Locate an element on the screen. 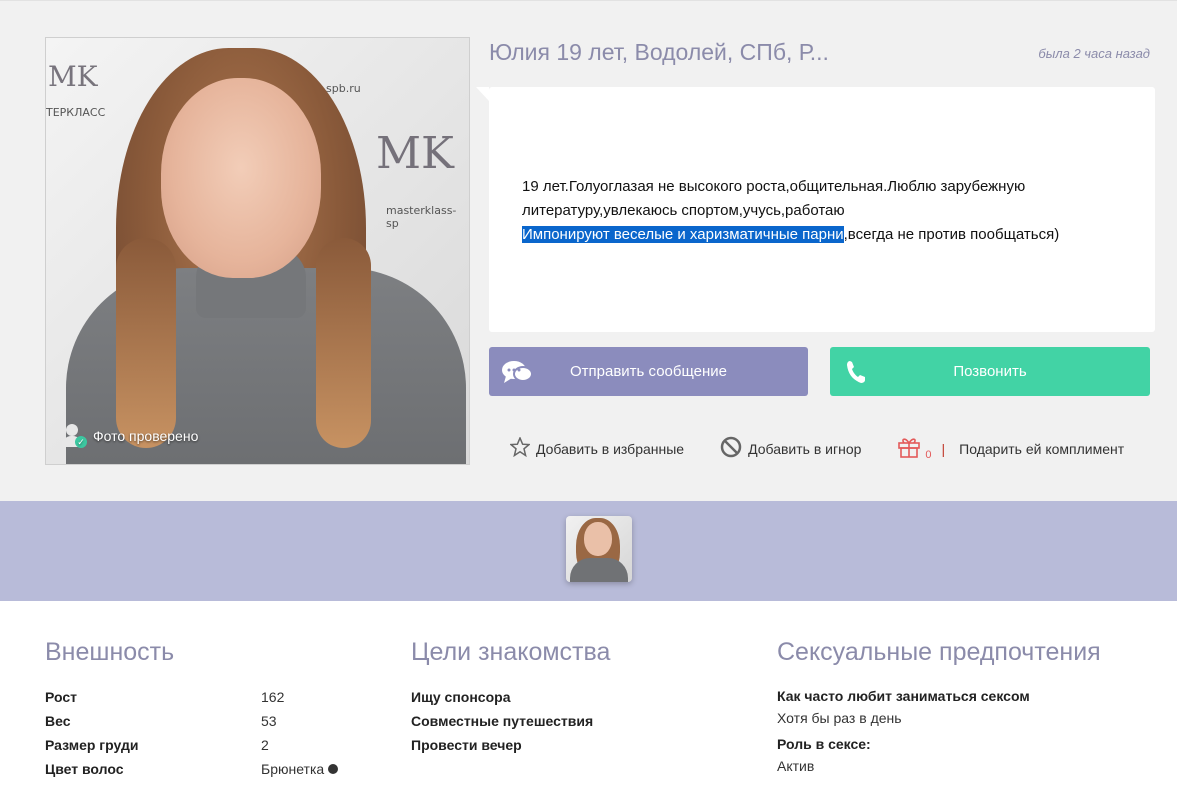 The height and width of the screenshot is (786, 1177). preference-label: Как часто любит заниматься сексом is located at coordinates (903, 696).